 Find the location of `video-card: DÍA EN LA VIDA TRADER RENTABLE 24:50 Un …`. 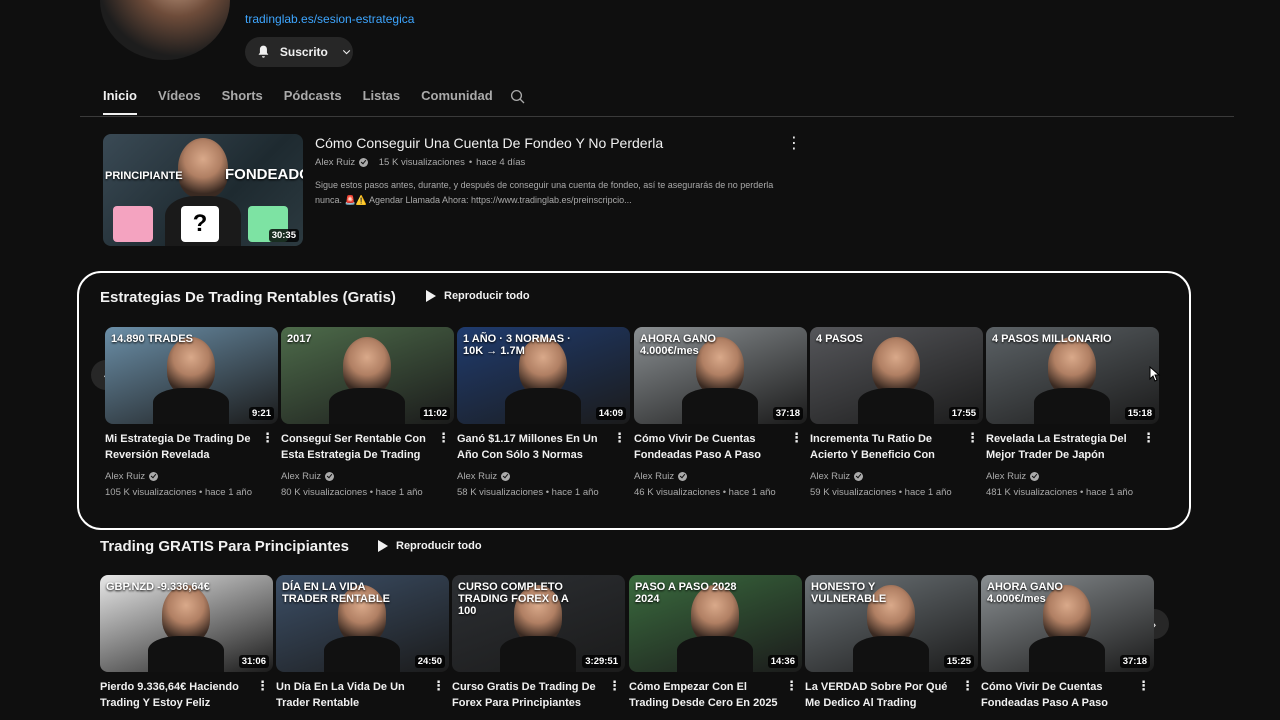

video-card: DÍA EN LA VIDA TRADER RENTABLE 24:50 Un … is located at coordinates (362, 643).